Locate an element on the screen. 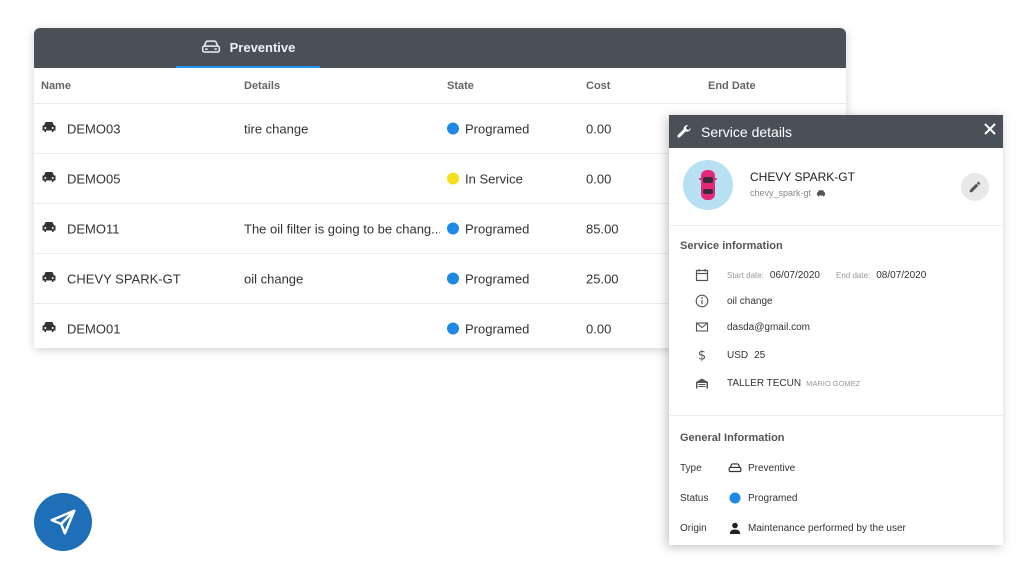  cell-name: CHEVY SPARK-GT is located at coordinates (111, 278).